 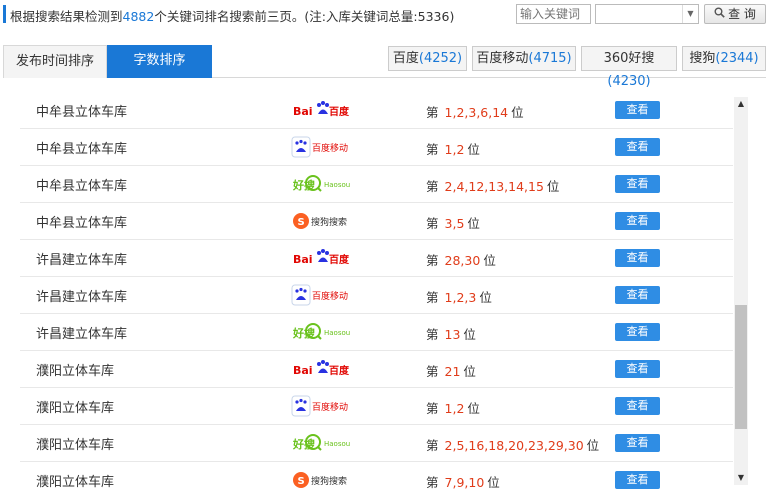 What do you see at coordinates (66, 16) in the screenshot?
I see `summary-prefix: 根据搜索结果检测到` at bounding box center [66, 16].